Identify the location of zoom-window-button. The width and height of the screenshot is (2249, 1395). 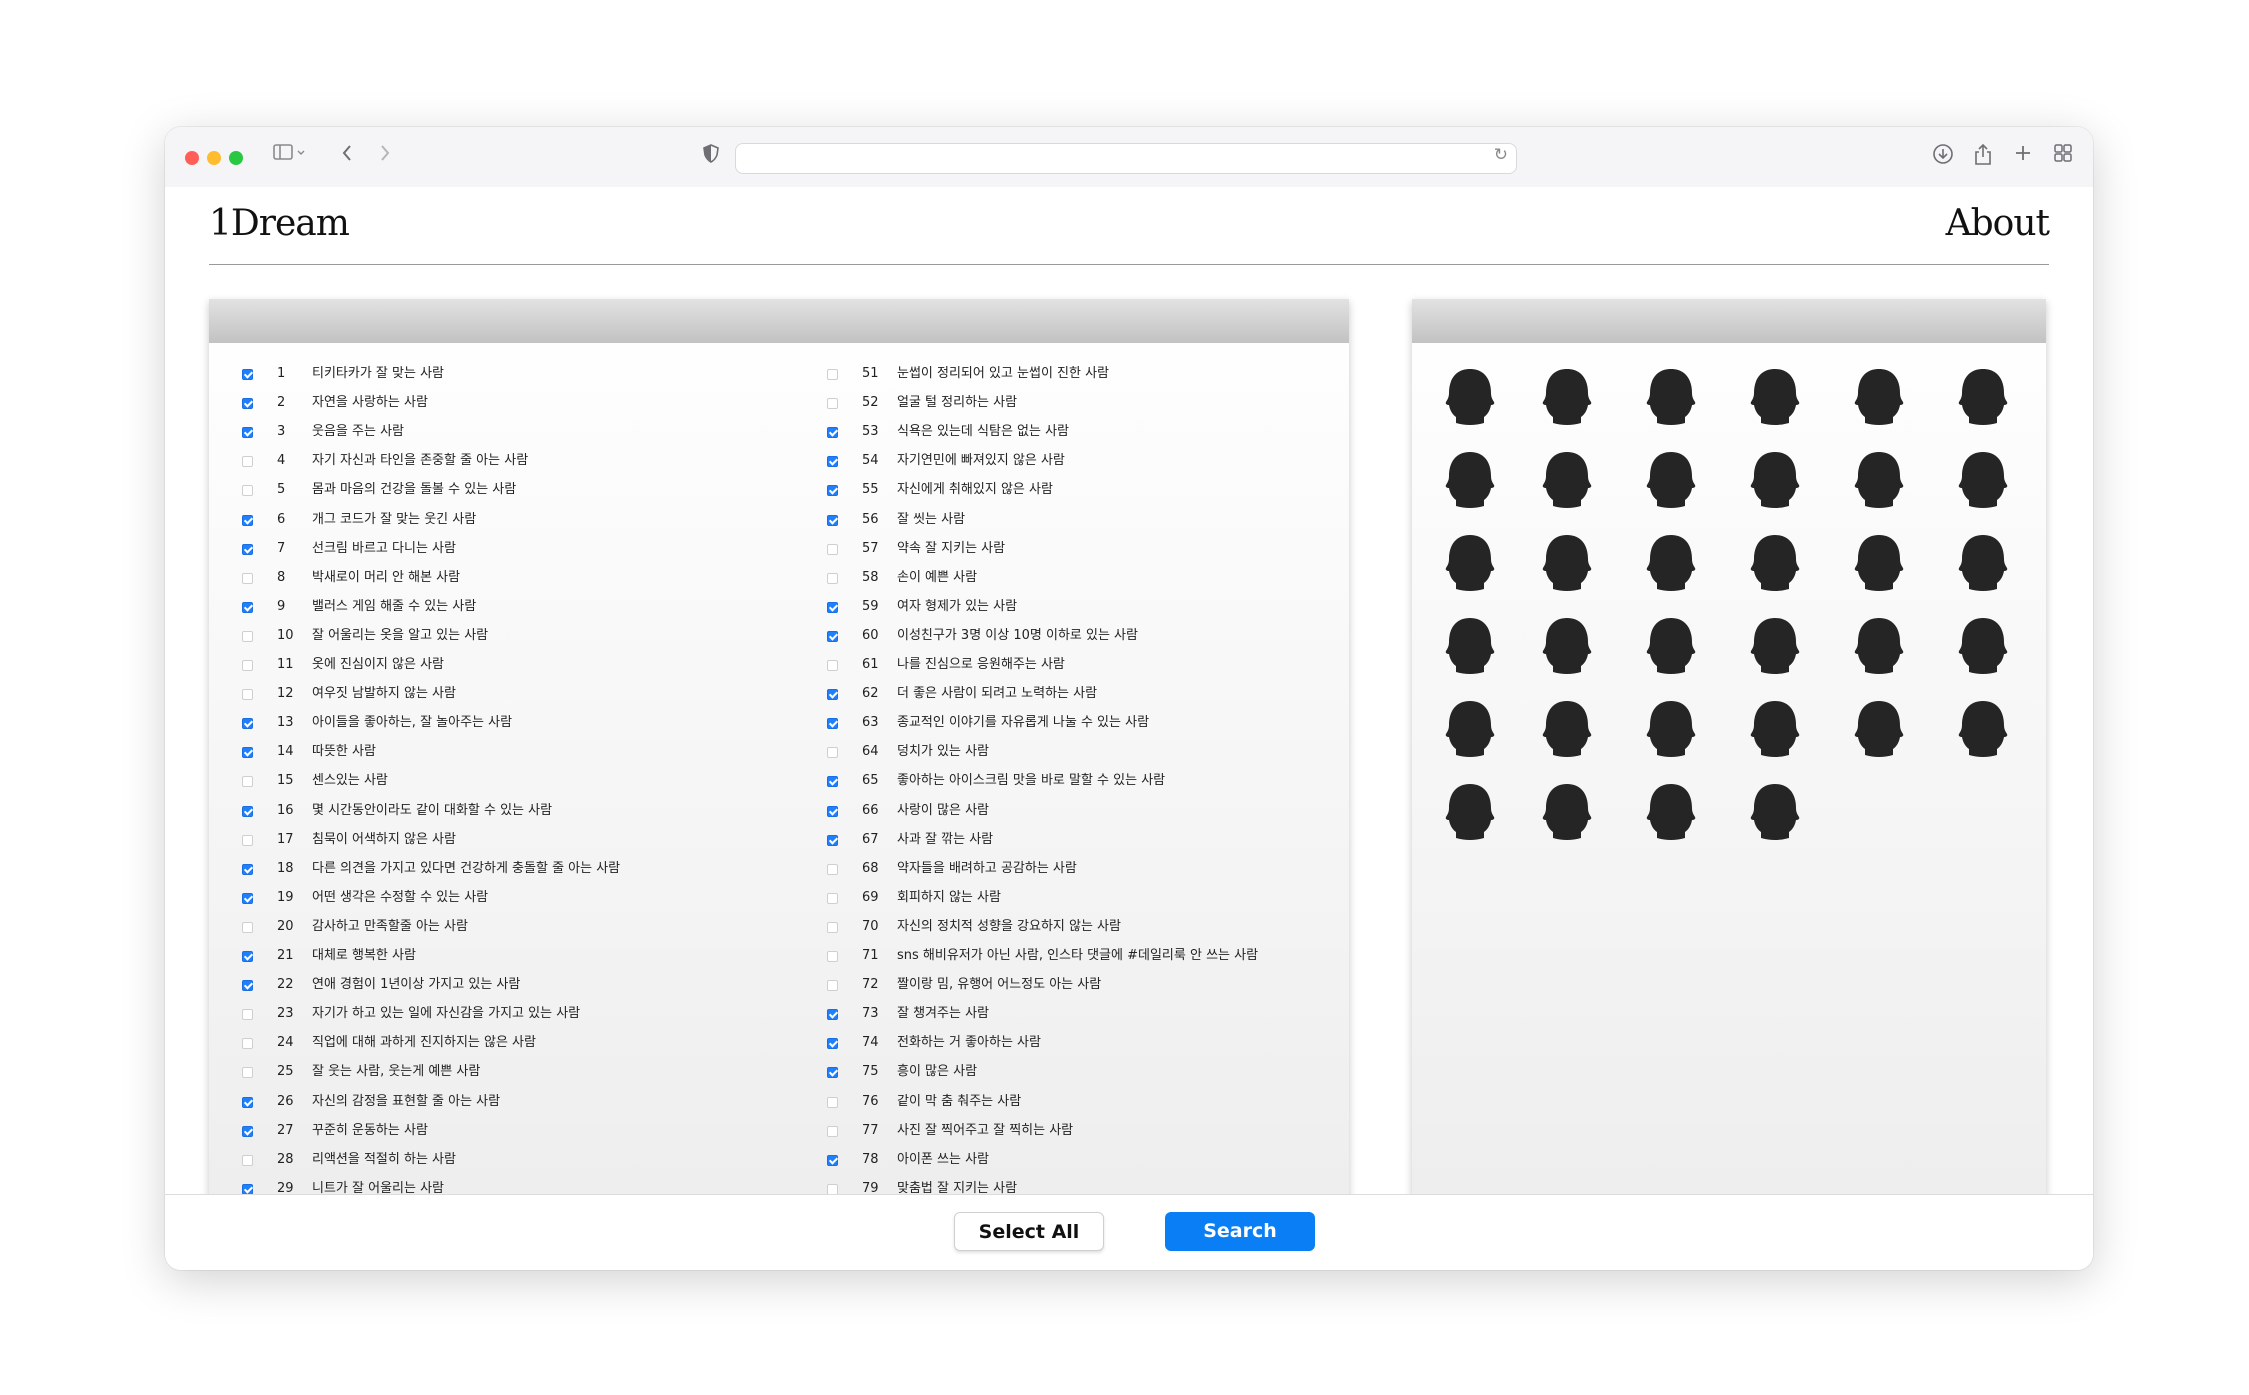
(236, 158).